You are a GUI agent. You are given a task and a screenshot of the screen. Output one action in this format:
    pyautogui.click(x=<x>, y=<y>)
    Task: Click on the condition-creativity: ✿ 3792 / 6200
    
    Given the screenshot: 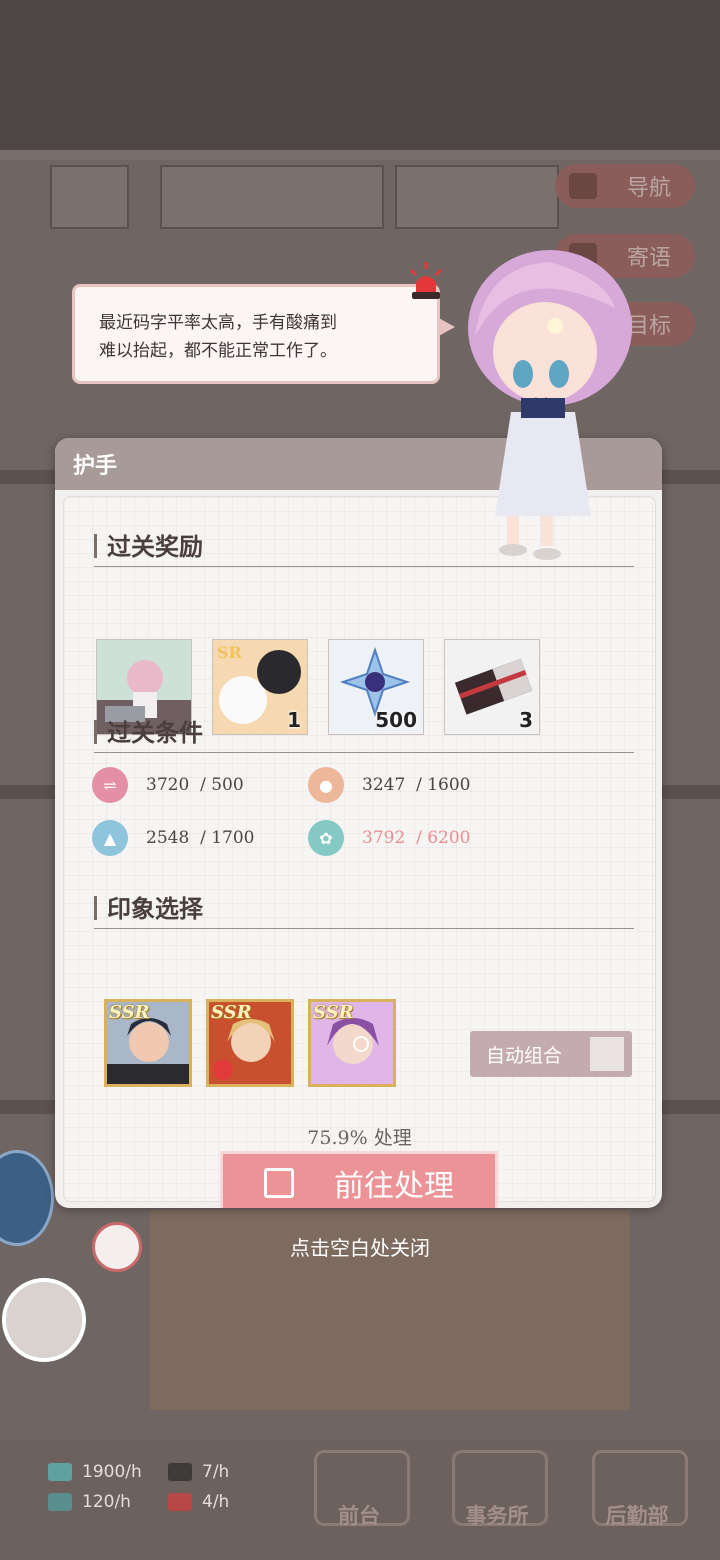 What is the action you would take?
    pyautogui.click(x=389, y=838)
    